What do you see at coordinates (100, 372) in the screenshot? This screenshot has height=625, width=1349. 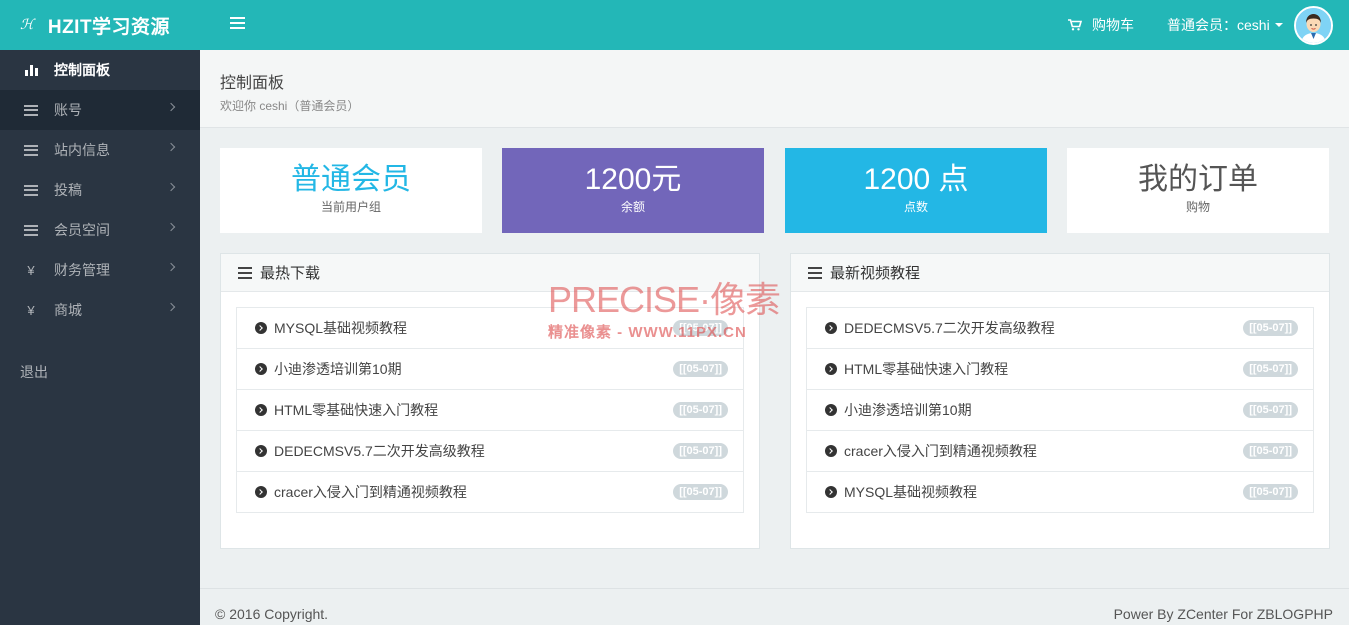 I see `logout-link: 退出` at bounding box center [100, 372].